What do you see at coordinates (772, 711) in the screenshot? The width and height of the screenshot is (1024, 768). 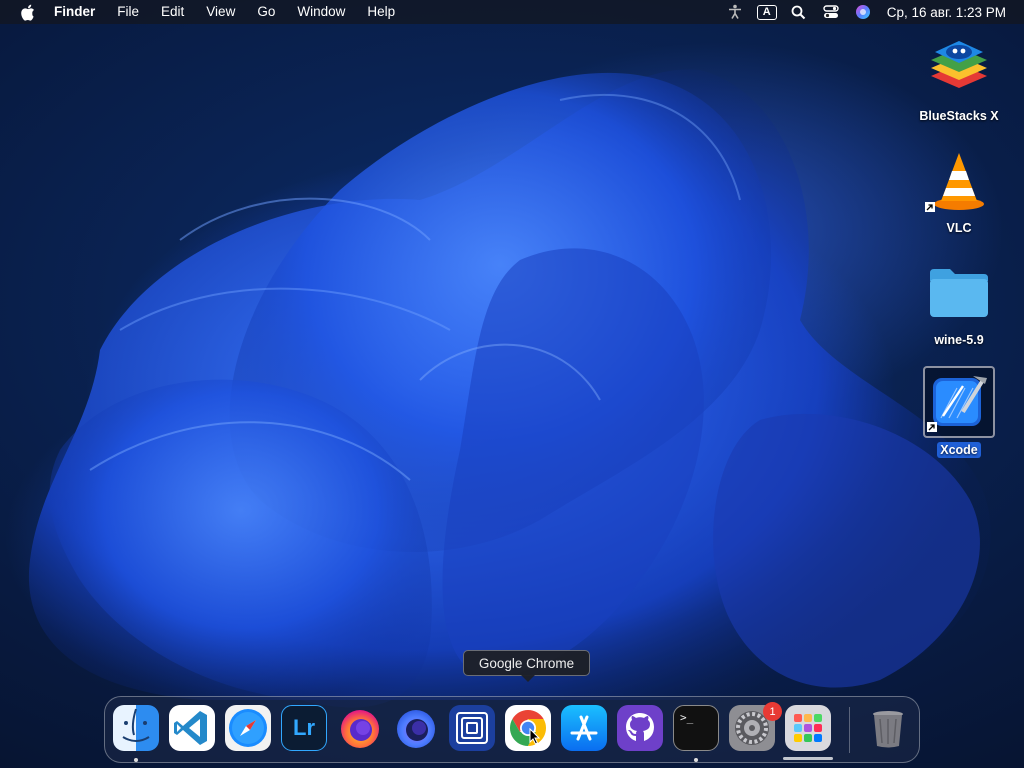 I see `notification-badge: 1` at bounding box center [772, 711].